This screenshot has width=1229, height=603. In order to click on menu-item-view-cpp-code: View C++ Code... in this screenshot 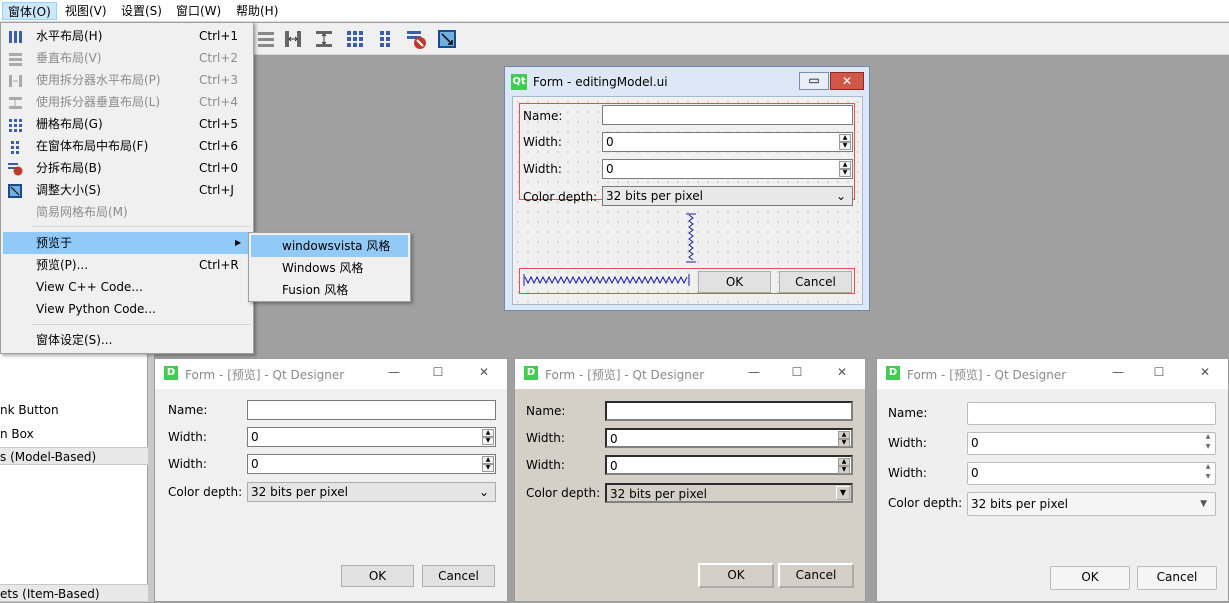, I will do `click(127, 287)`.